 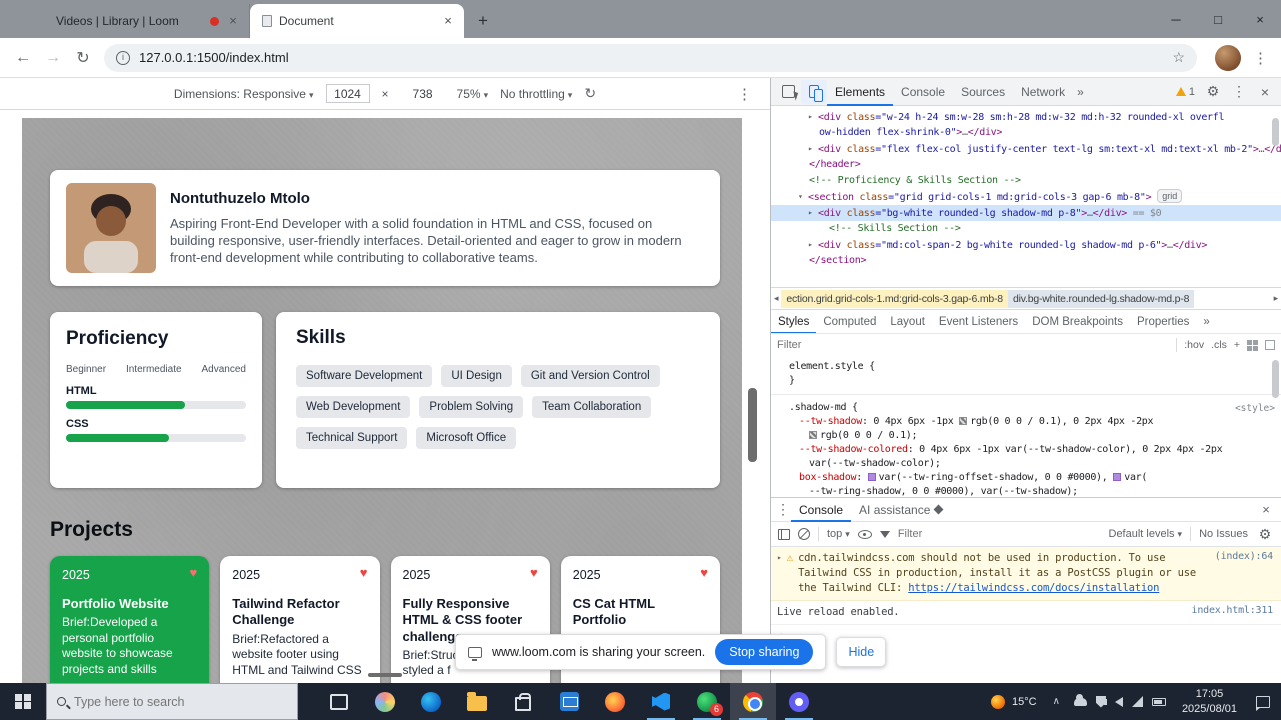 What do you see at coordinates (1026, 436) in the screenshot?
I see `css-rule-line: rgb(0 0 0 / 0.1);` at bounding box center [1026, 436].